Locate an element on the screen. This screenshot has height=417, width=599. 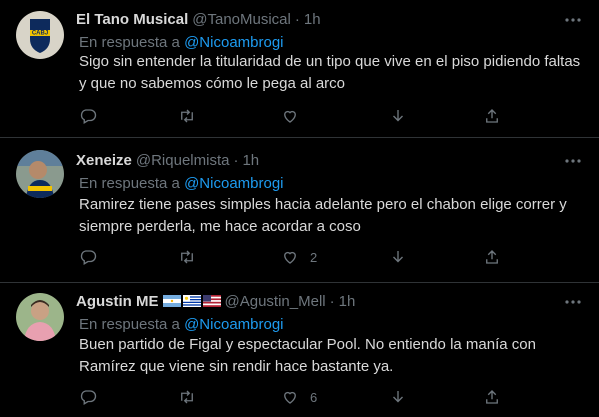
like-button: 2 is located at coordinates (299, 257).